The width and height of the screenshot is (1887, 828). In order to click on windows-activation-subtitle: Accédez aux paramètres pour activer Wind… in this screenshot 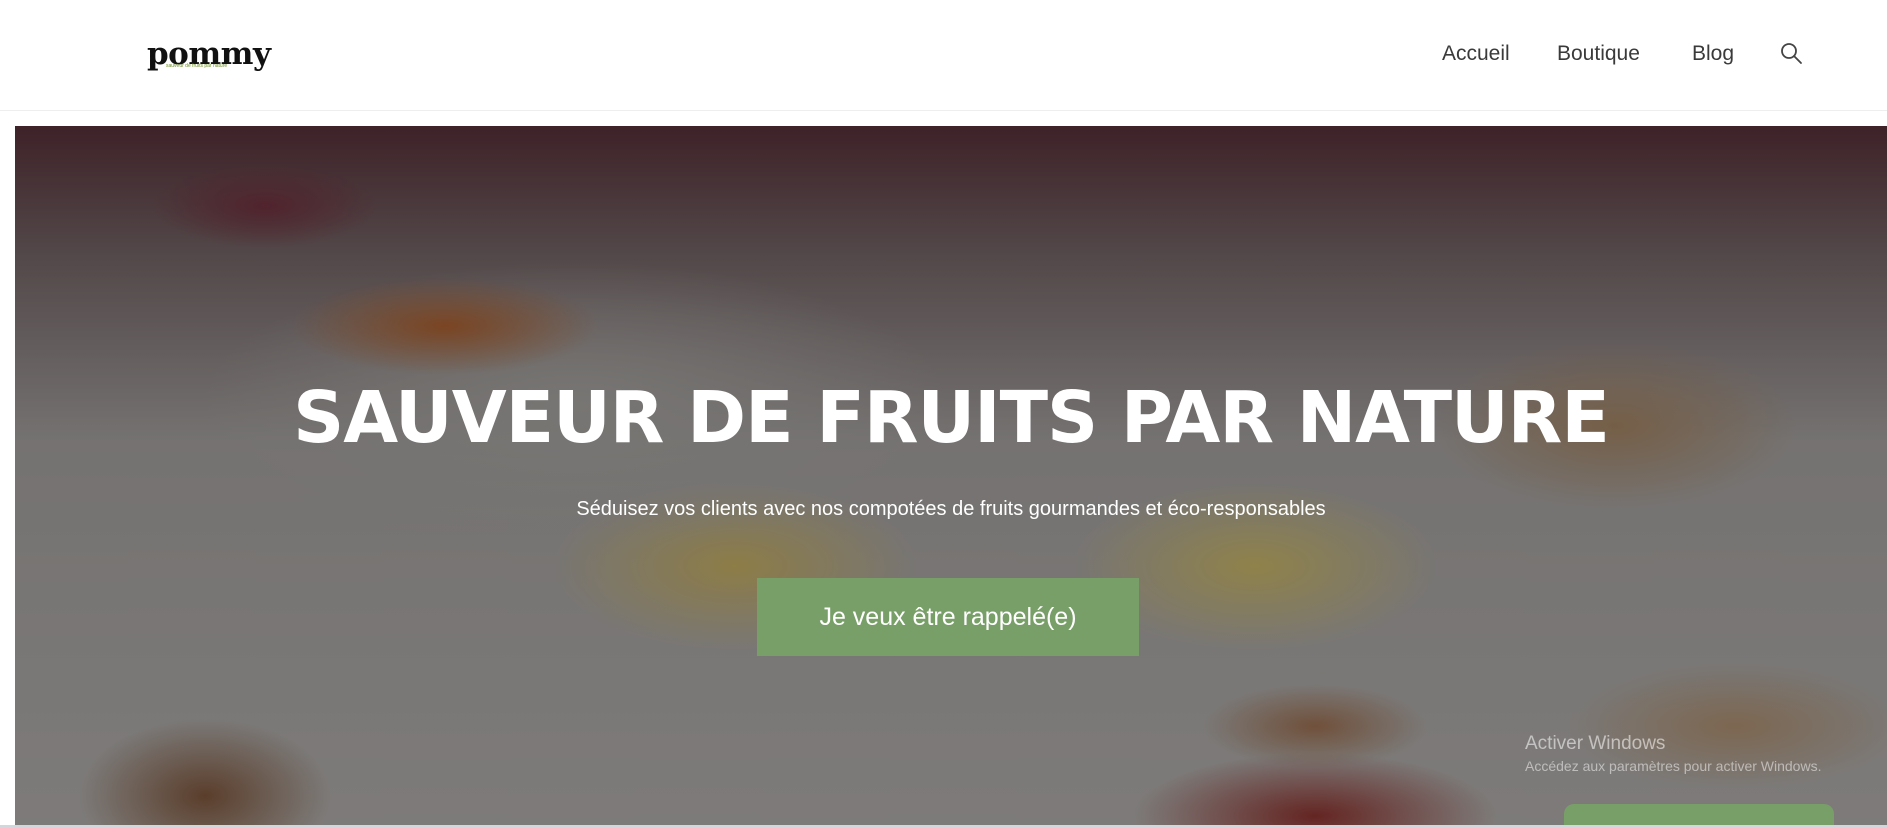, I will do `click(1673, 766)`.